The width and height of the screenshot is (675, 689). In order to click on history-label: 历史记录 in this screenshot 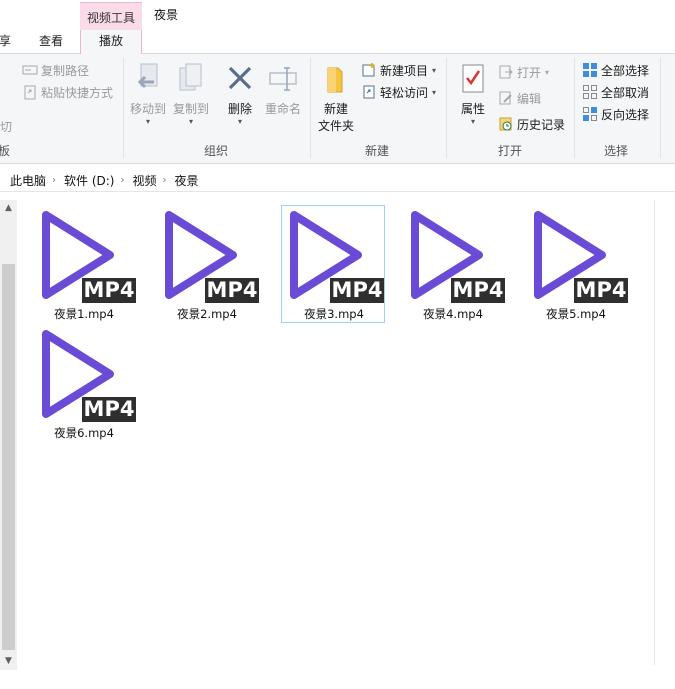, I will do `click(541, 124)`.